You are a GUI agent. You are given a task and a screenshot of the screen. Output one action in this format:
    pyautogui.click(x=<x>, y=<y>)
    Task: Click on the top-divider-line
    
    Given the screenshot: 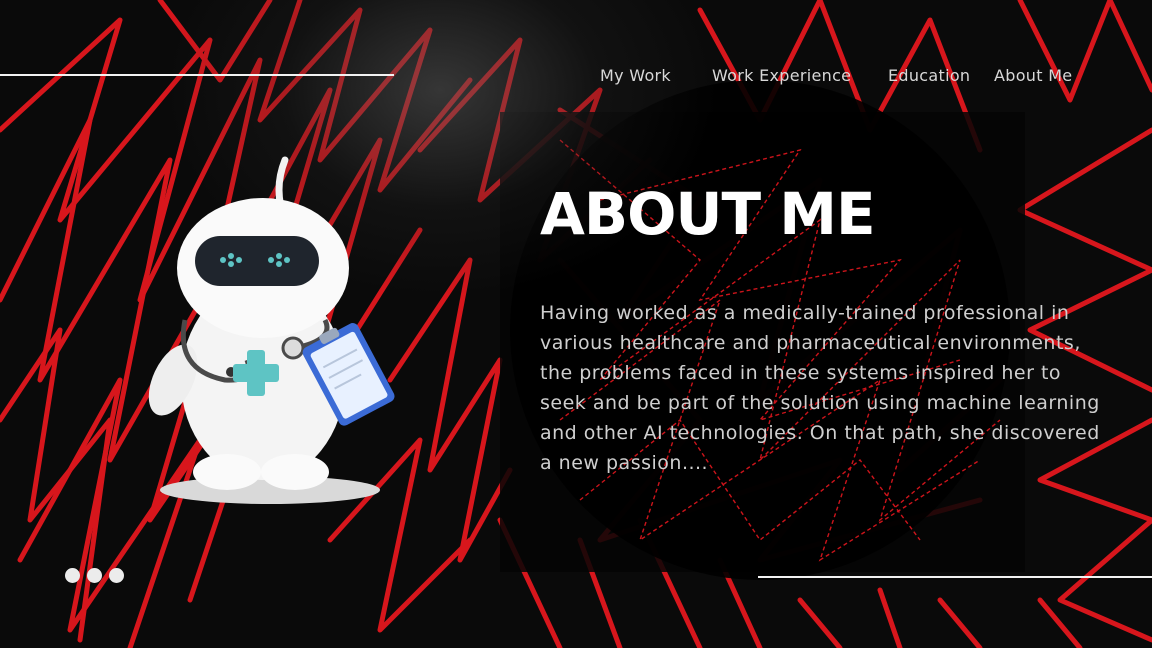 What is the action you would take?
    pyautogui.click(x=197, y=75)
    